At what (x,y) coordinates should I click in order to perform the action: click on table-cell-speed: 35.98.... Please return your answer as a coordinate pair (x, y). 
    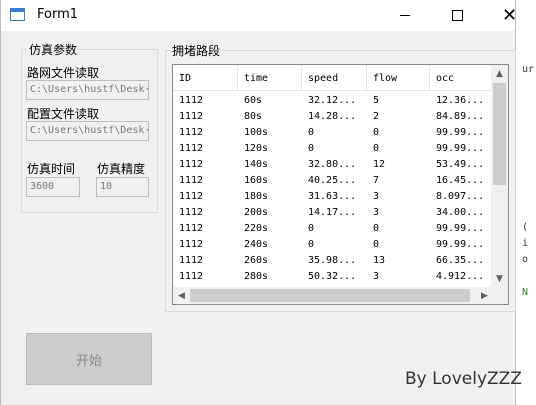
    Looking at the image, I should click on (332, 260).